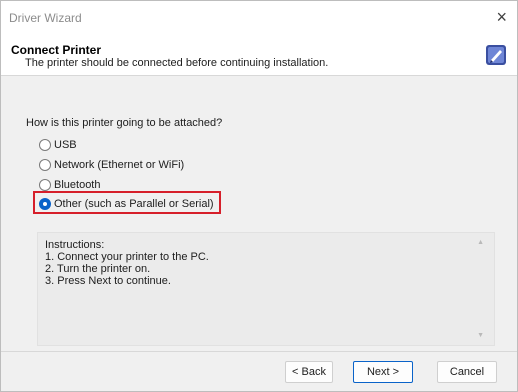 This screenshot has width=518, height=392. Describe the element at coordinates (108, 281) in the screenshot. I see `instructions-line: 3. Press Next to continue.` at that location.